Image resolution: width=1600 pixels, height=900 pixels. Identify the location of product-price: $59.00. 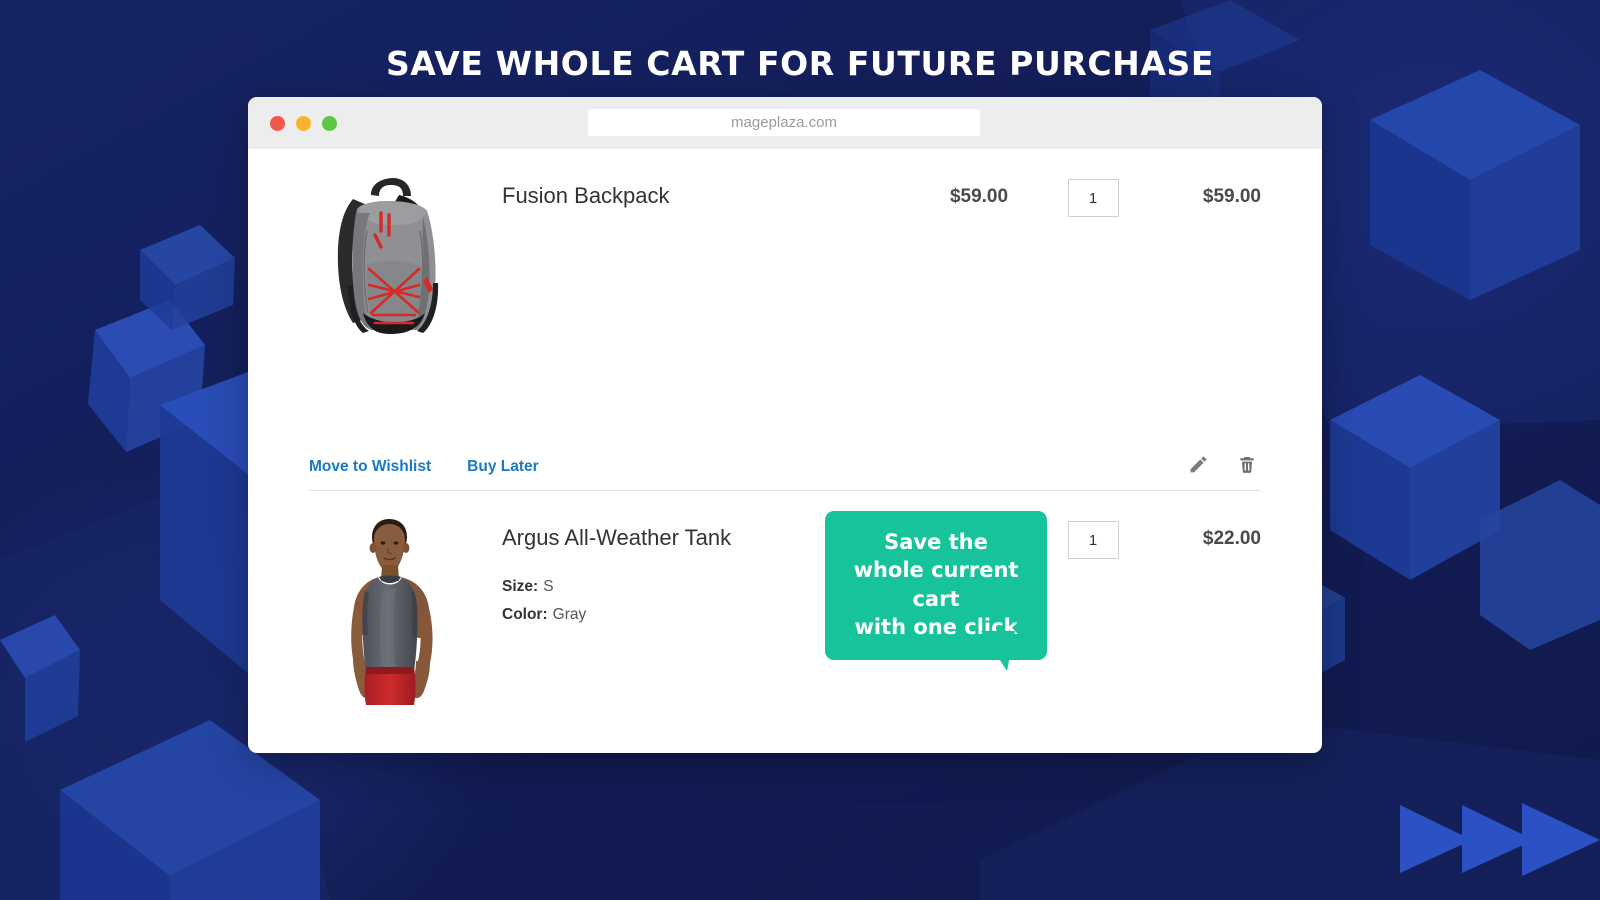
(979, 196).